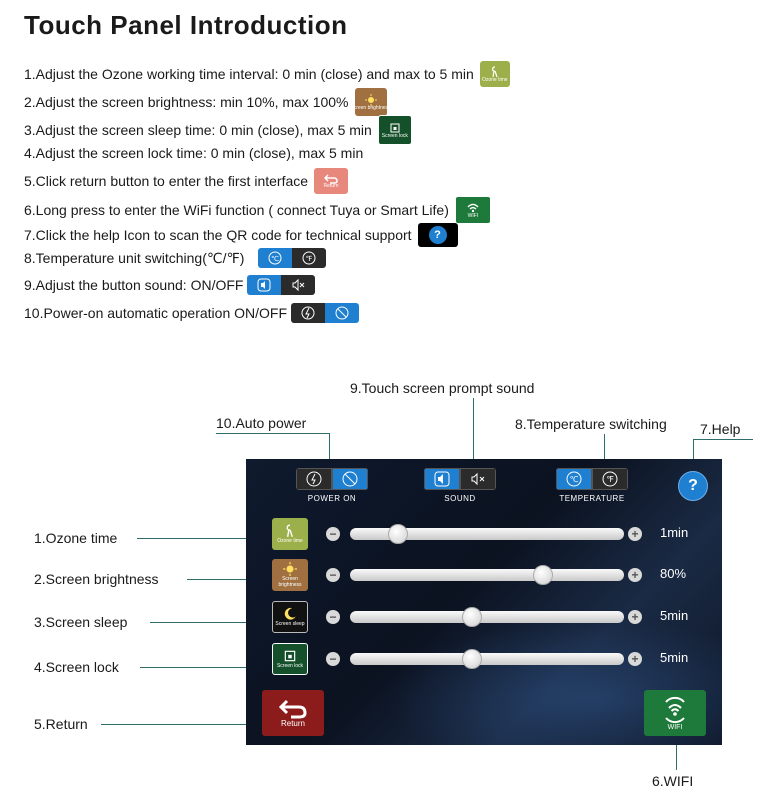 Image resolution: width=768 pixels, height=807 pixels. What do you see at coordinates (487, 617) in the screenshot?
I see `sleep-slider-track` at bounding box center [487, 617].